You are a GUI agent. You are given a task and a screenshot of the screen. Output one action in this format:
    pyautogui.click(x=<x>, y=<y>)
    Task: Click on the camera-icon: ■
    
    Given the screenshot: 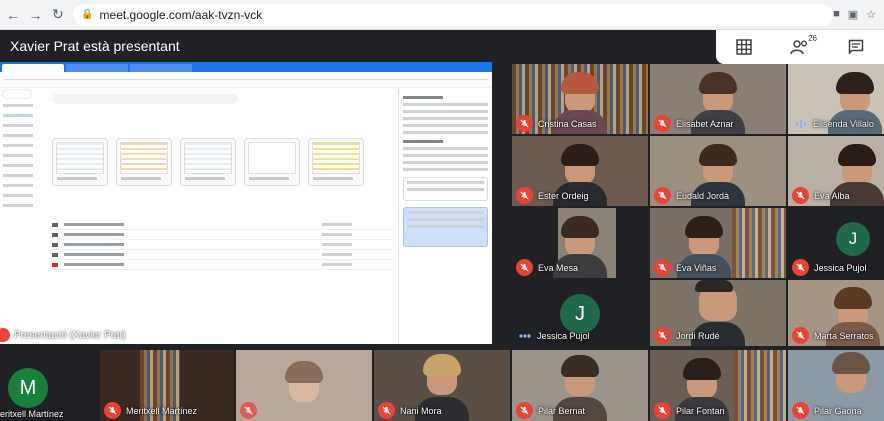 What is the action you would take?
    pyautogui.click(x=836, y=14)
    